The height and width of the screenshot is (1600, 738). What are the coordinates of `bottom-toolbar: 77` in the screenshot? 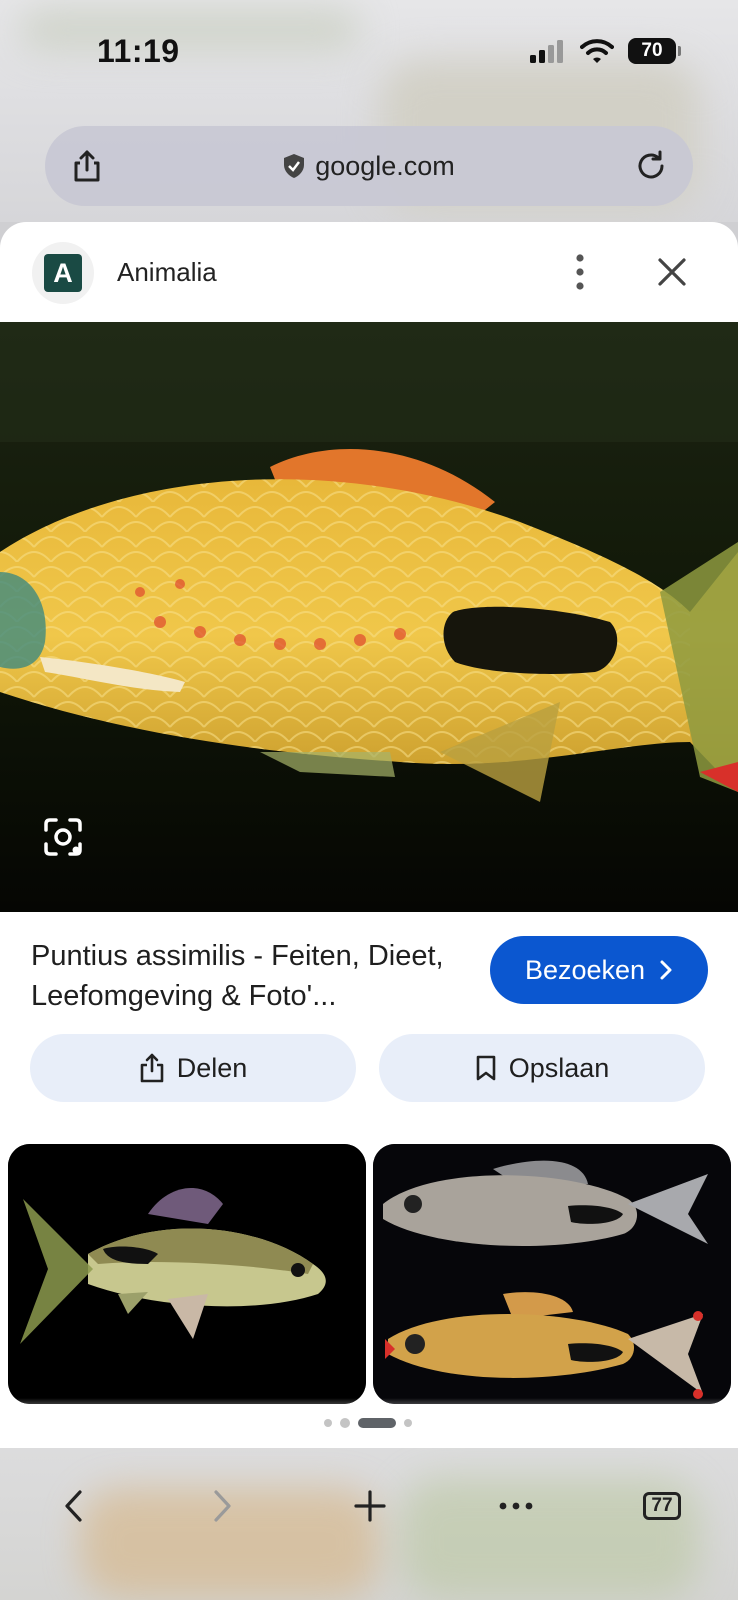 It's located at (369, 1524).